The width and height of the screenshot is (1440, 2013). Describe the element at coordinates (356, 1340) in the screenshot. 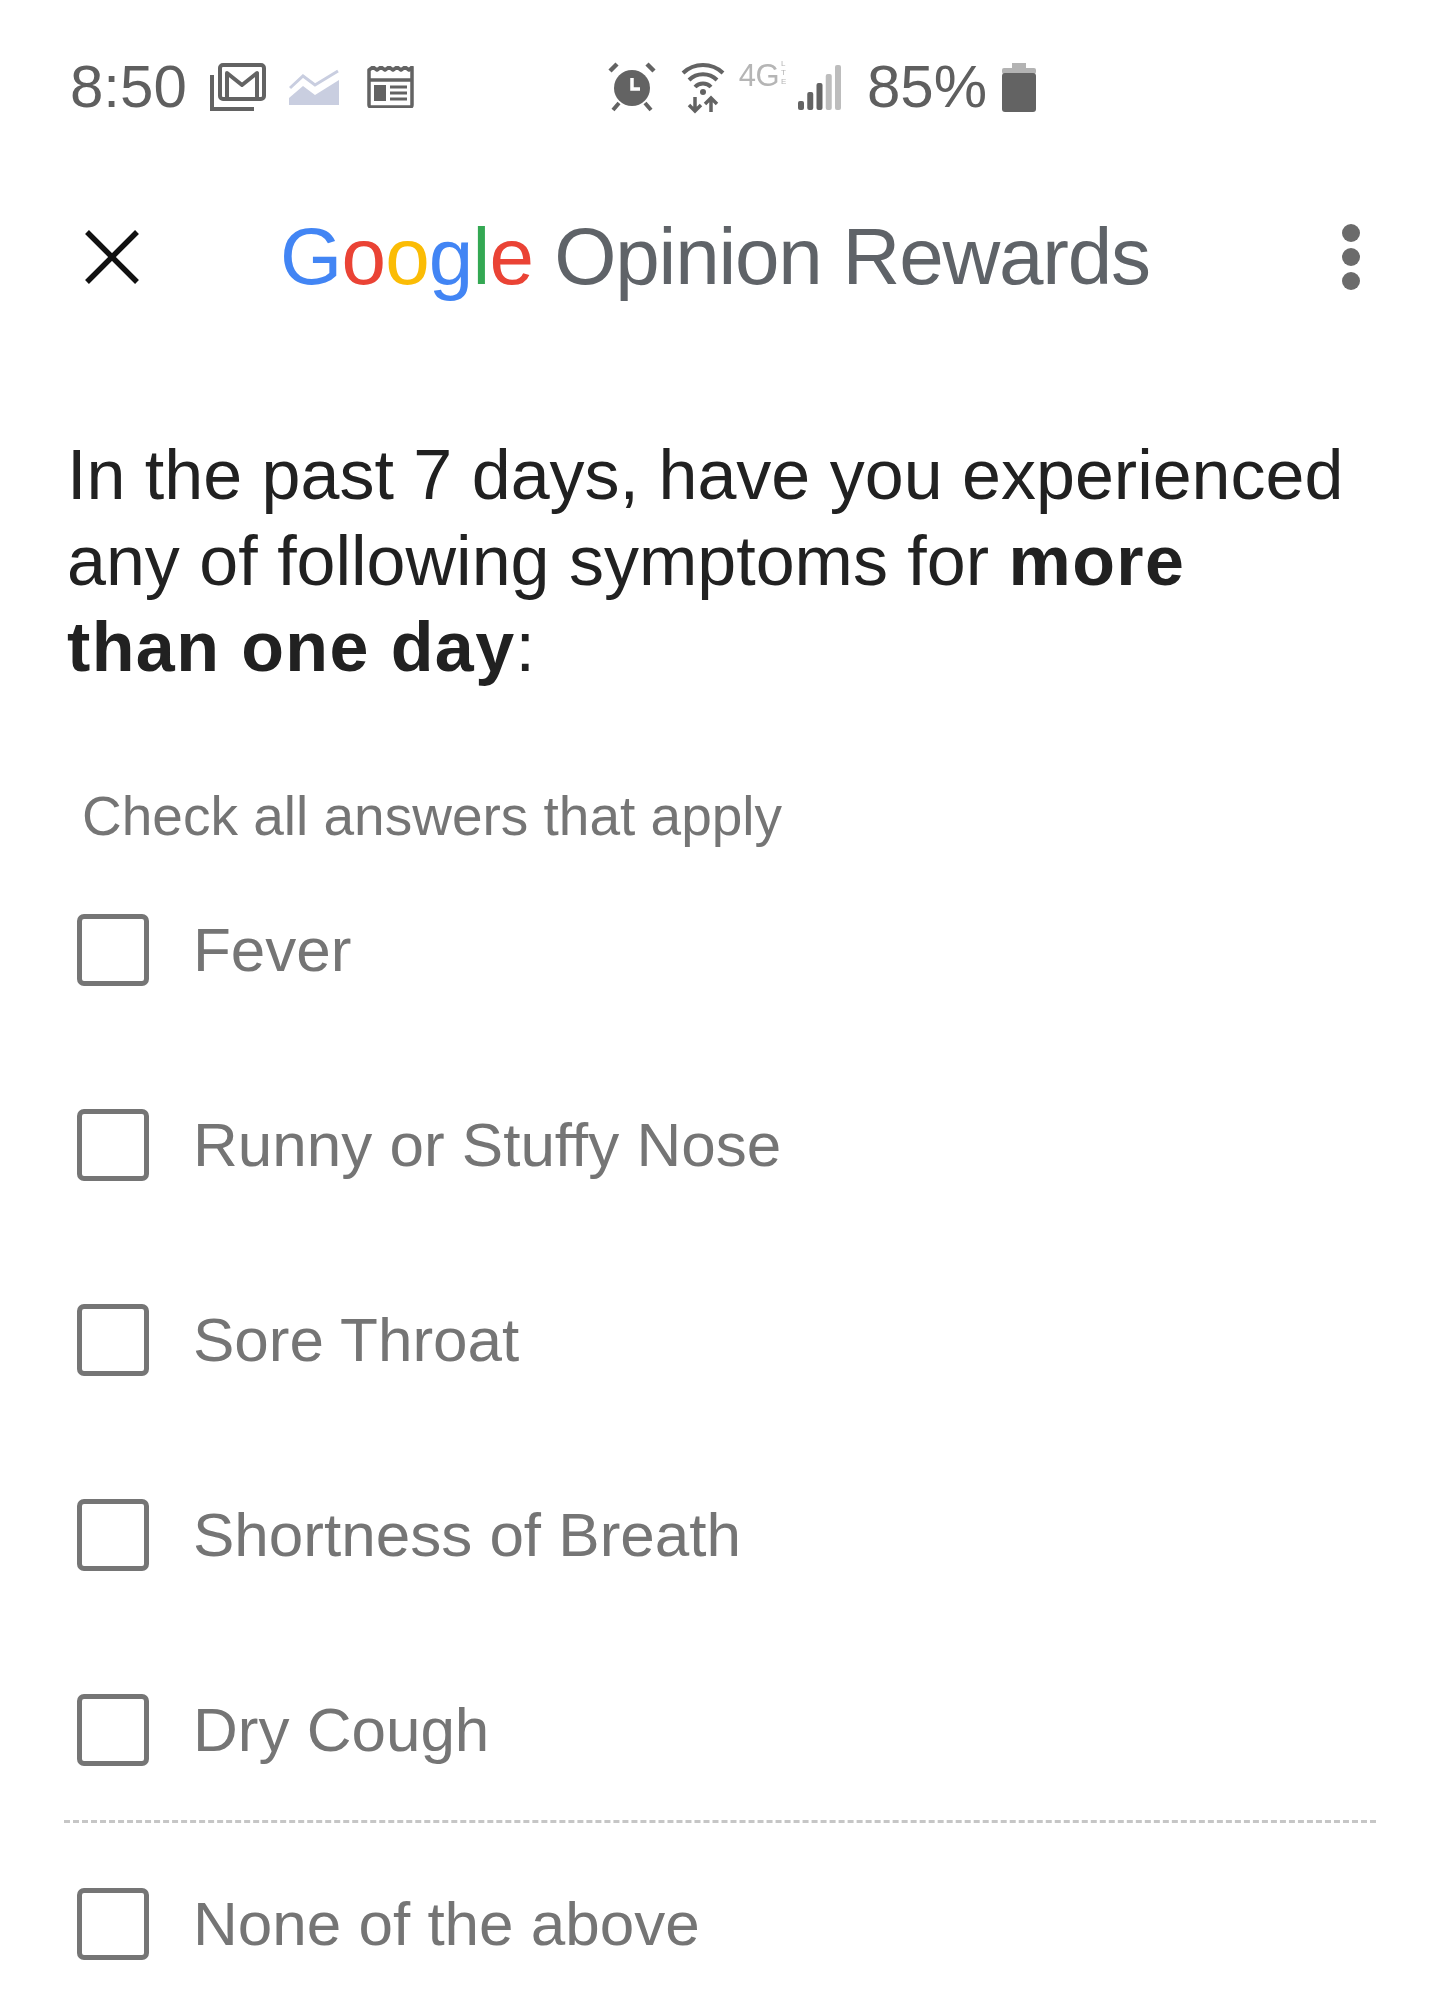

I see `option-label: Sore Throat` at that location.